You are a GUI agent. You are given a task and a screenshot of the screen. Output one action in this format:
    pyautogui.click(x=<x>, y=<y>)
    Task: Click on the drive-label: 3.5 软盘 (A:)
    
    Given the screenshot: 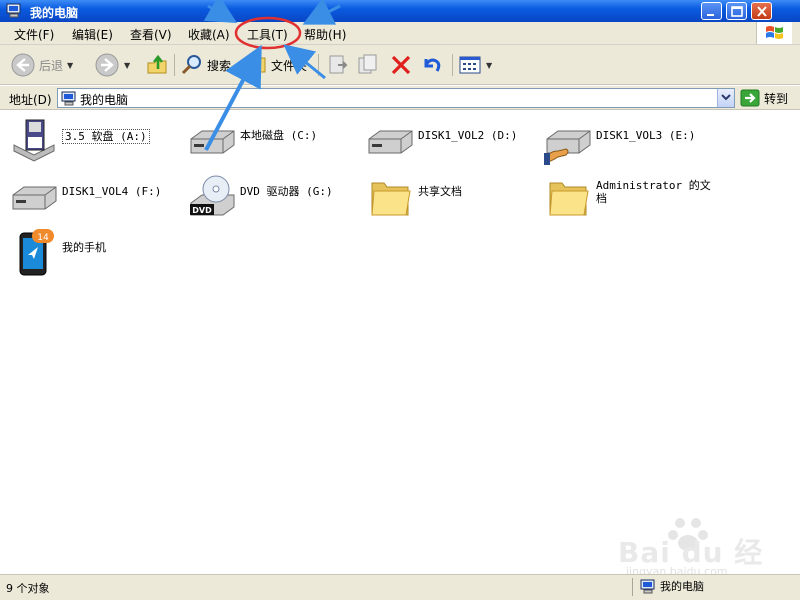 What is the action you would take?
    pyautogui.click(x=106, y=136)
    